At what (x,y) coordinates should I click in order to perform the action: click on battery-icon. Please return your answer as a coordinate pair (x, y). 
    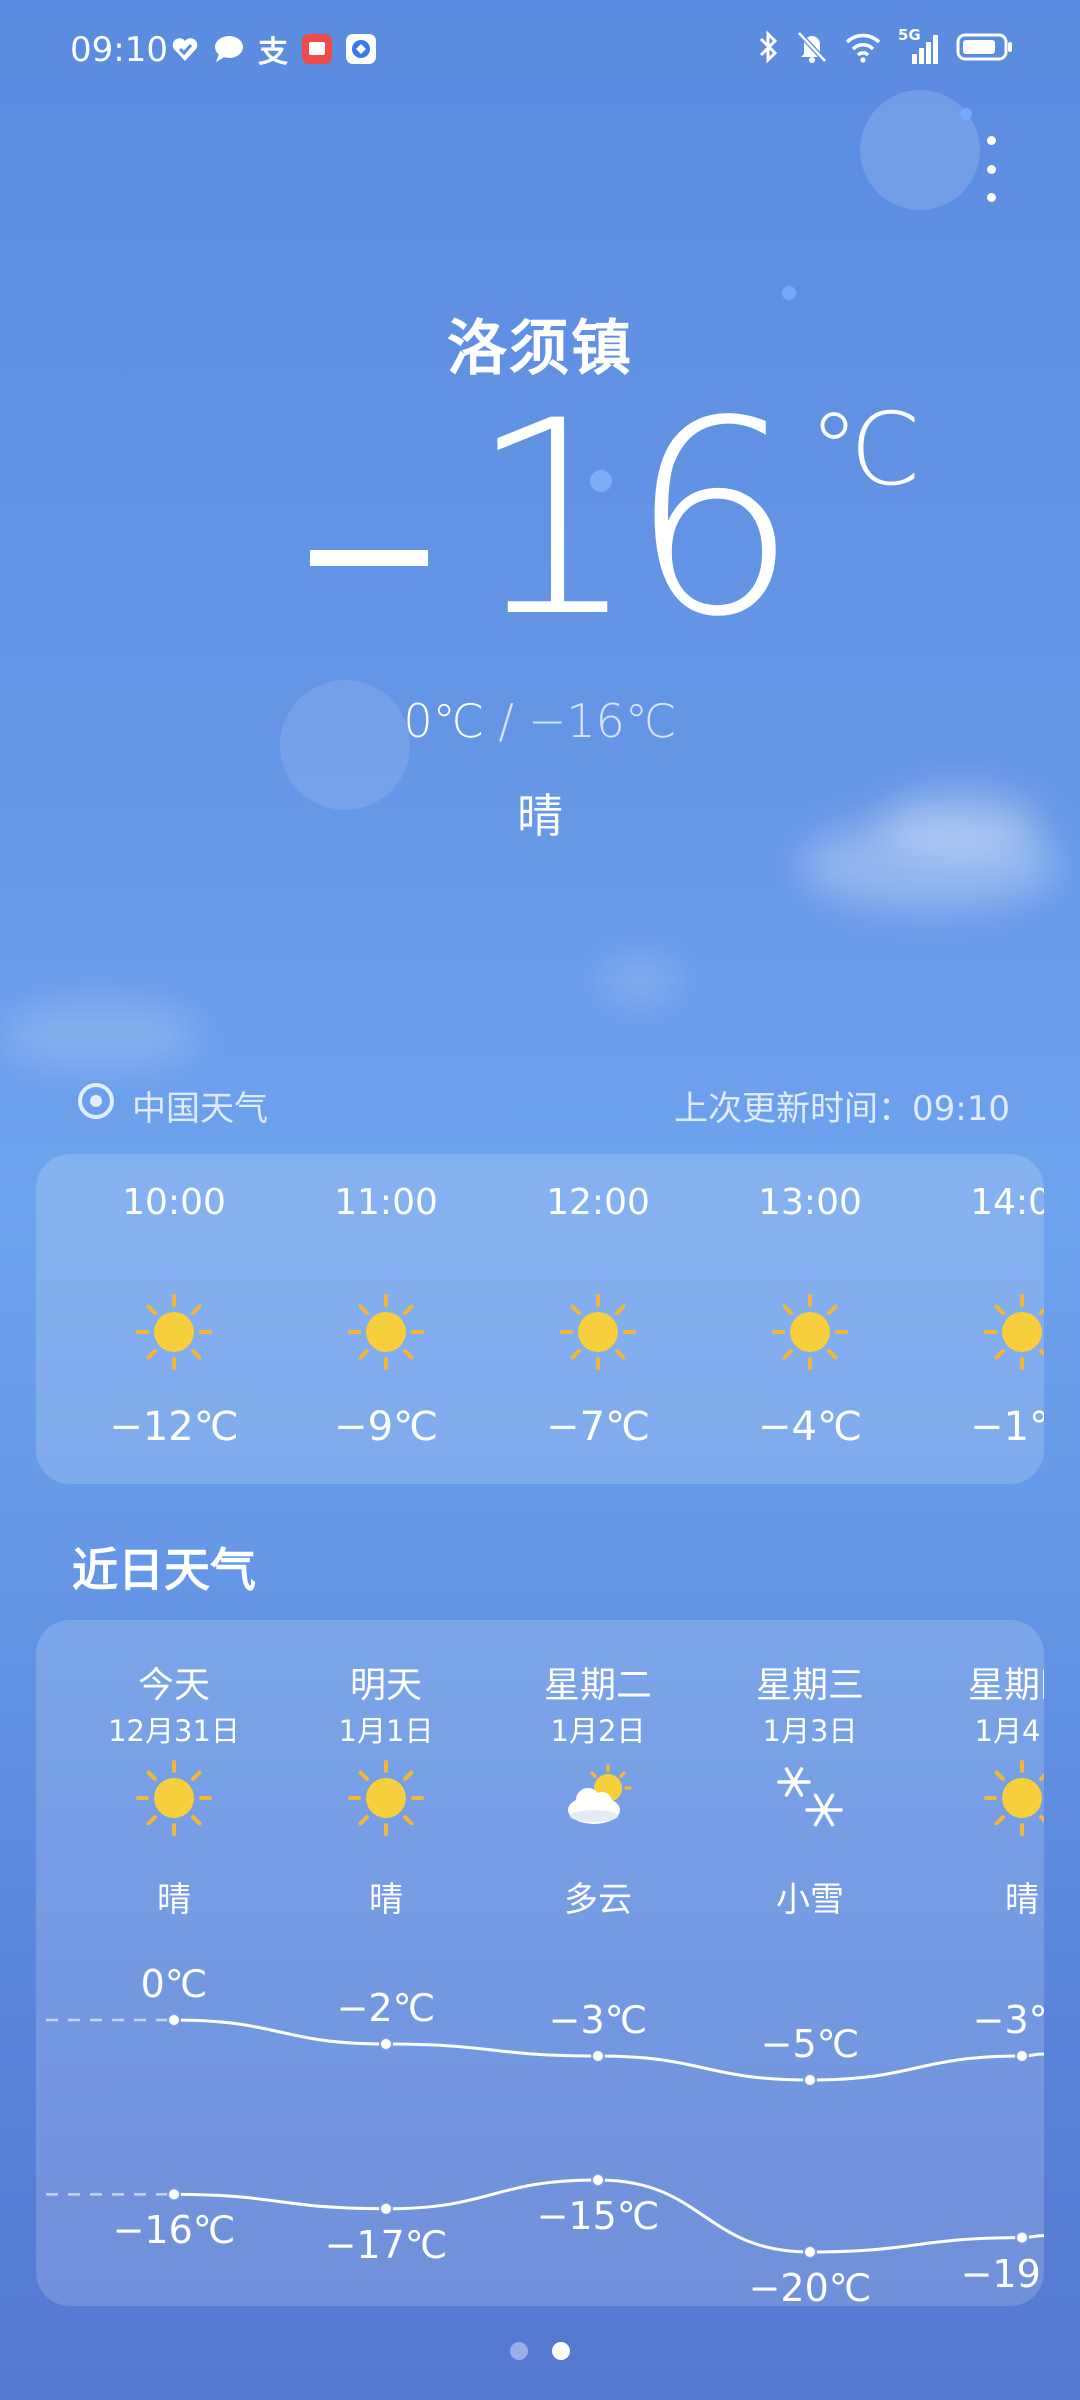
    Looking at the image, I should click on (985, 49).